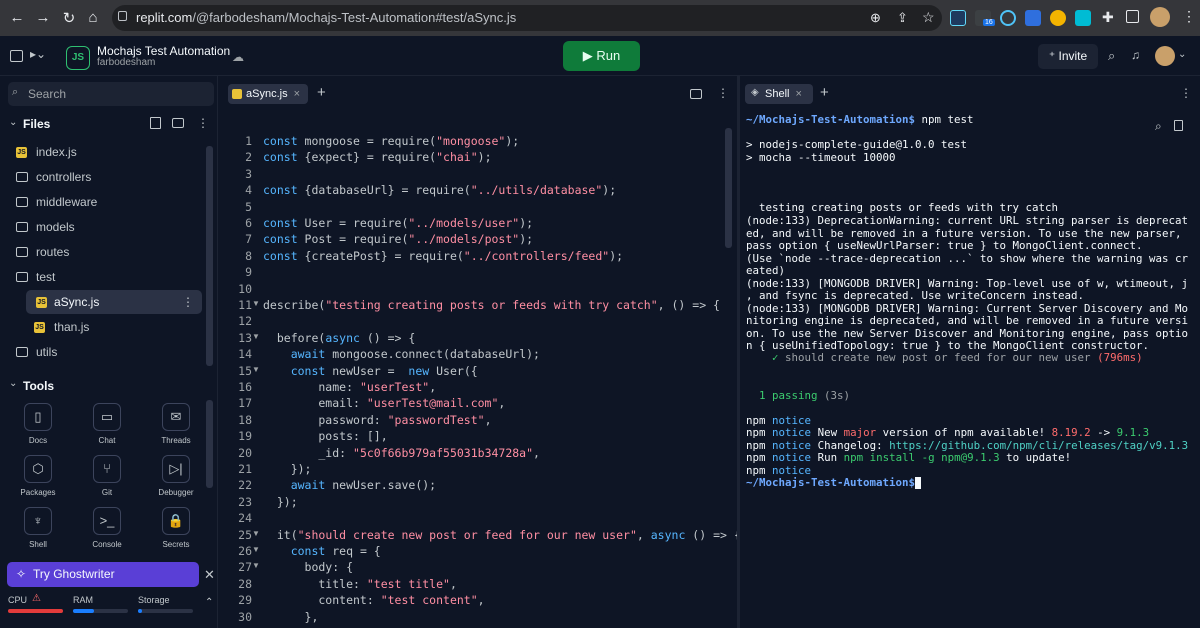  What do you see at coordinates (38, 427) in the screenshot?
I see `tool-docs: ▯ Docs` at bounding box center [38, 427].